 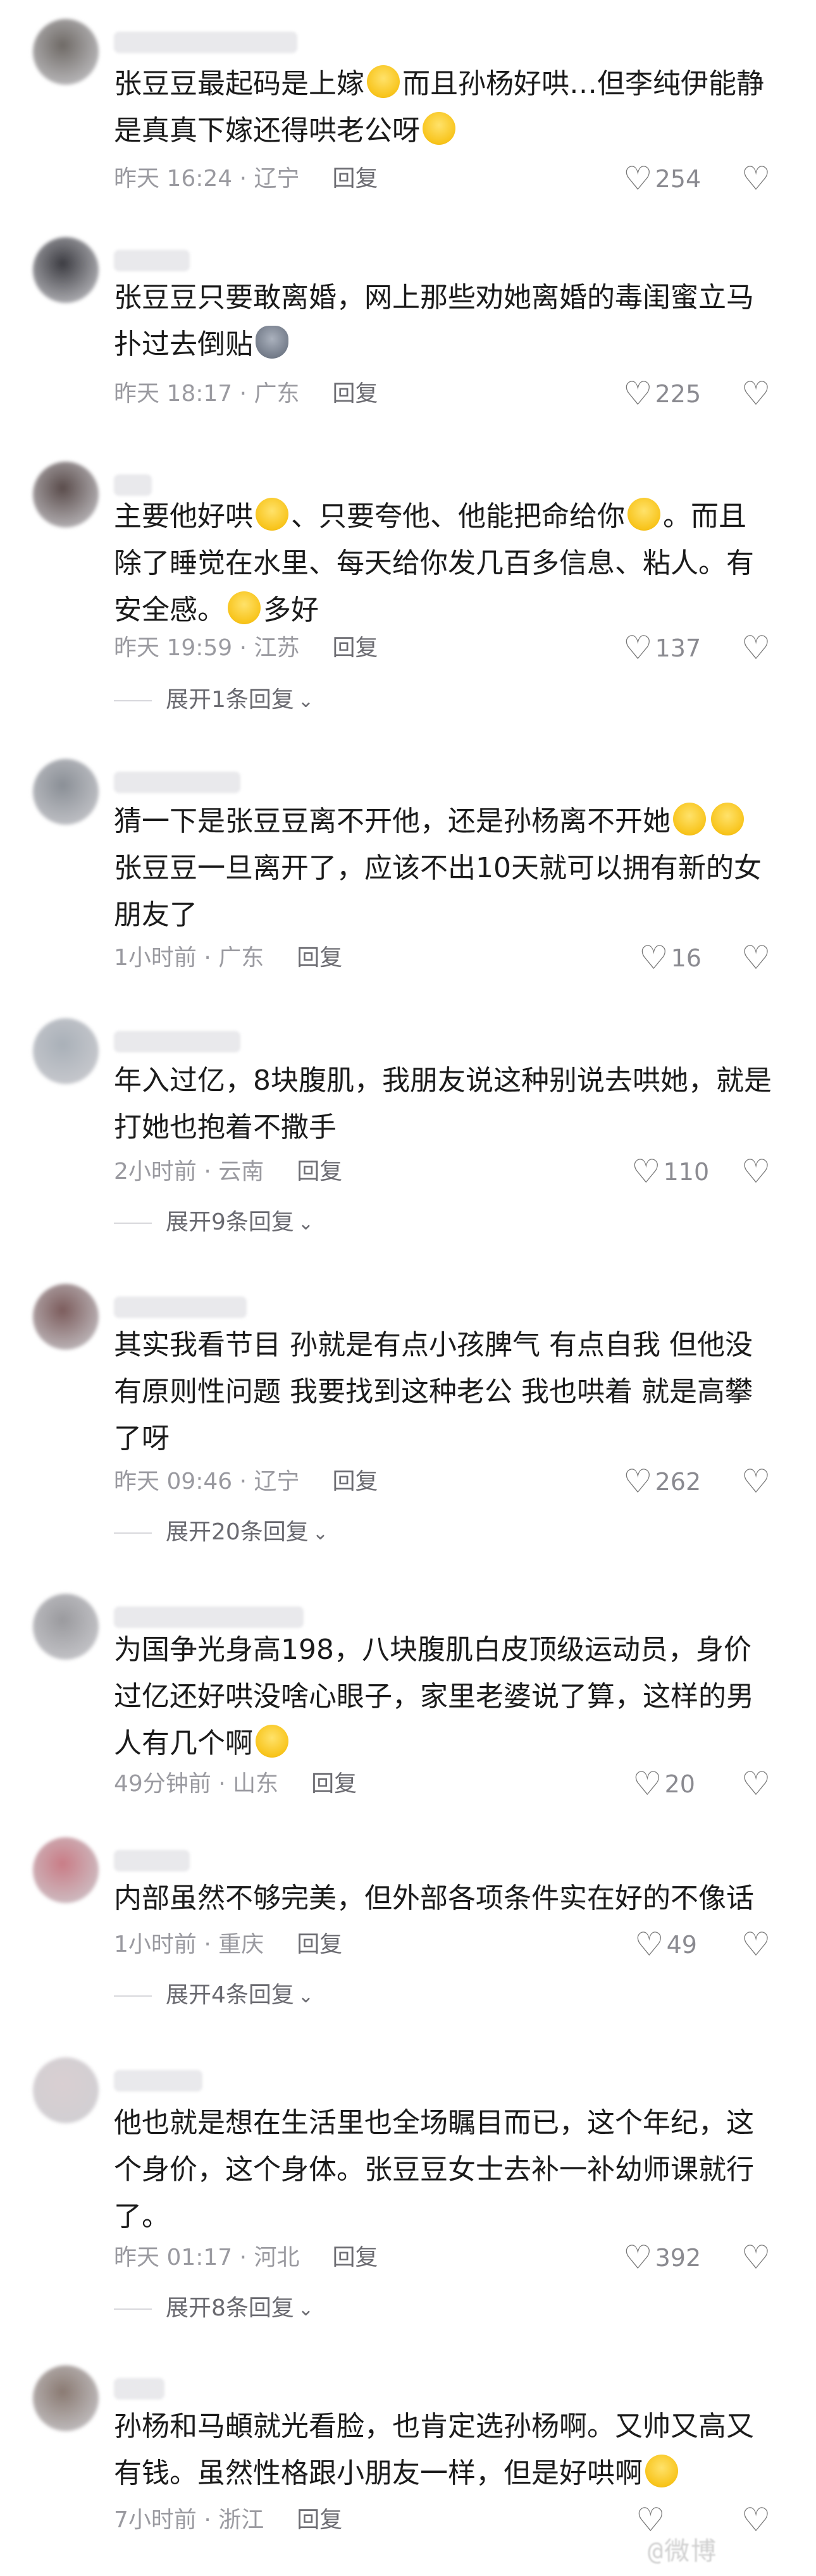 I want to click on comment-text-part: 、只要夸他、他能把命给你, so click(x=458, y=516).